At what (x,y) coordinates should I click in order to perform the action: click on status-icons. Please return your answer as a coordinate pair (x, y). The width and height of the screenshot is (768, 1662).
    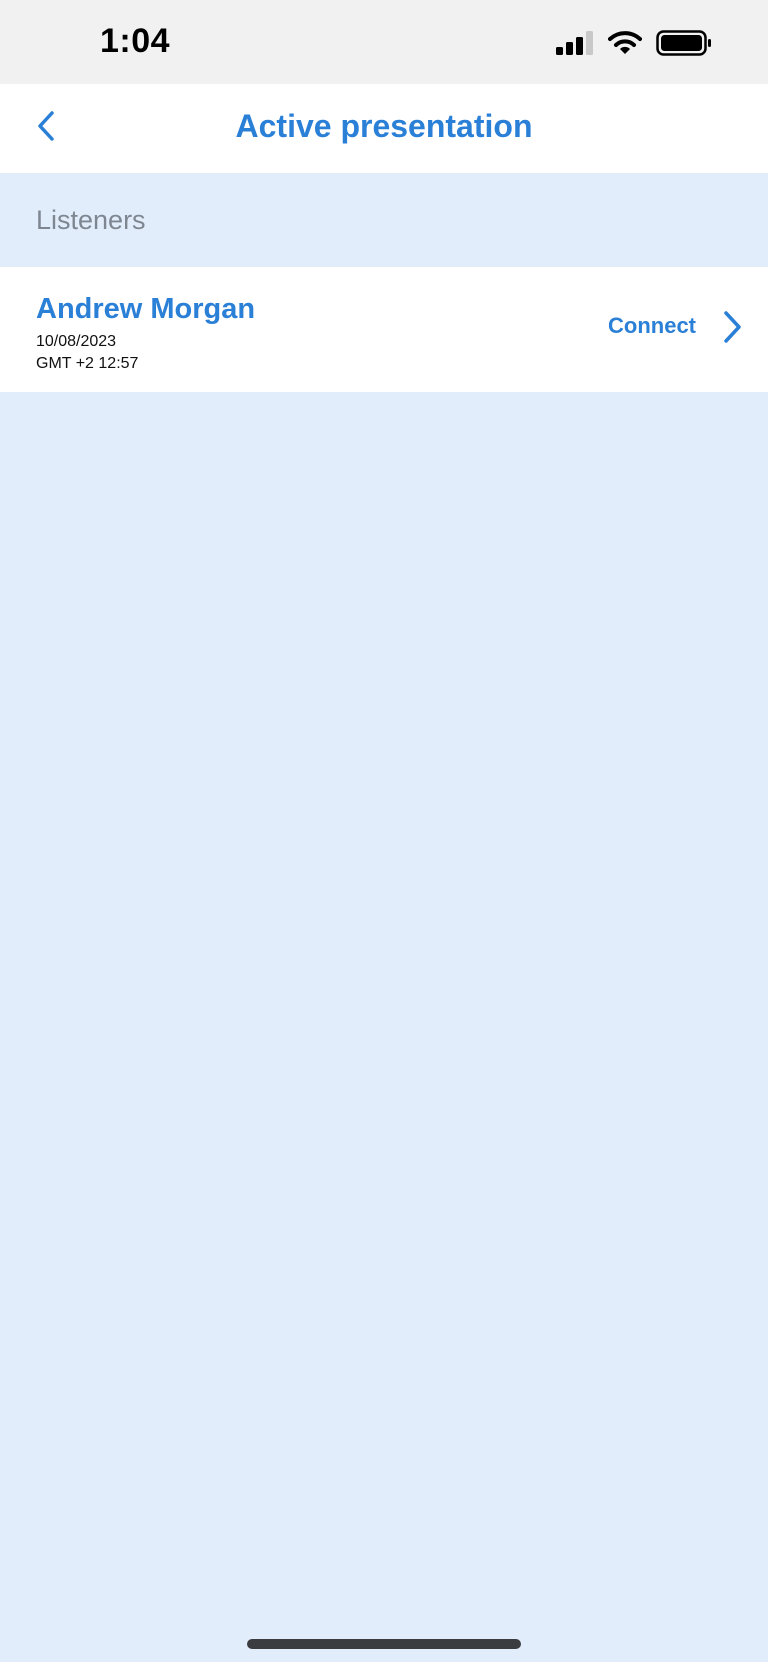
    Looking at the image, I should click on (634, 45).